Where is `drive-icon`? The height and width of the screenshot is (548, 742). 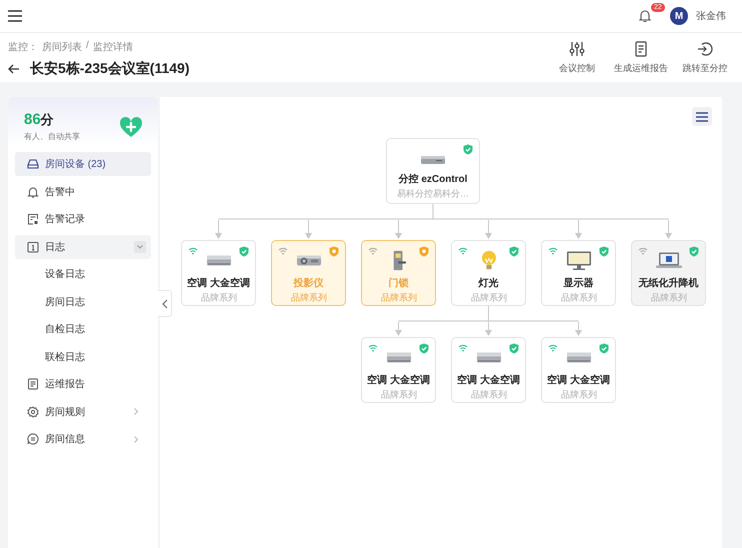 drive-icon is located at coordinates (33, 164).